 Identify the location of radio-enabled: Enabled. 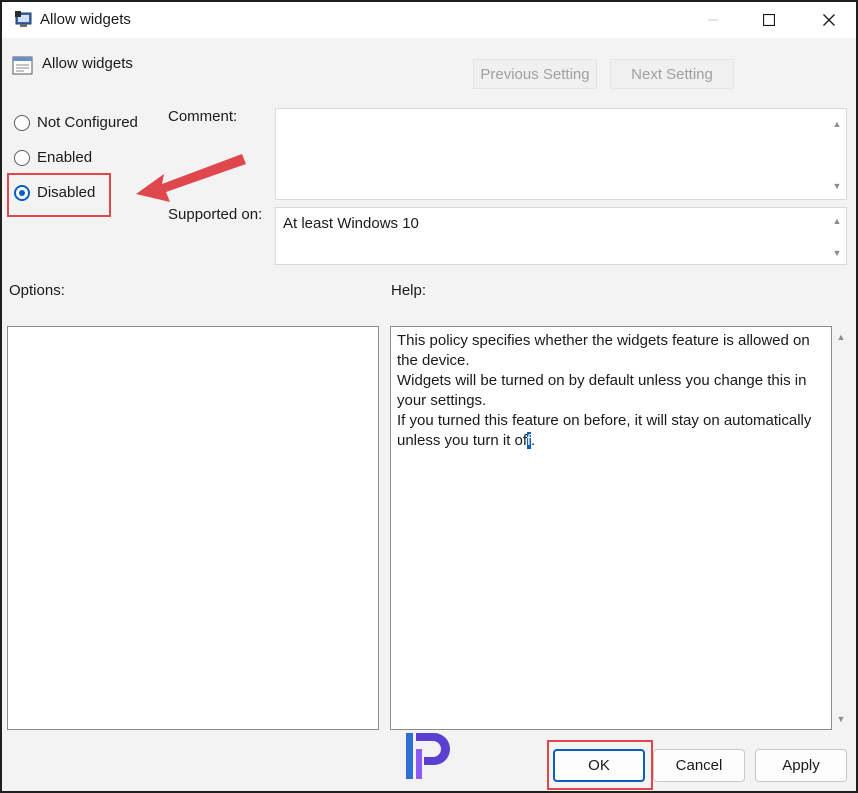
(53, 157).